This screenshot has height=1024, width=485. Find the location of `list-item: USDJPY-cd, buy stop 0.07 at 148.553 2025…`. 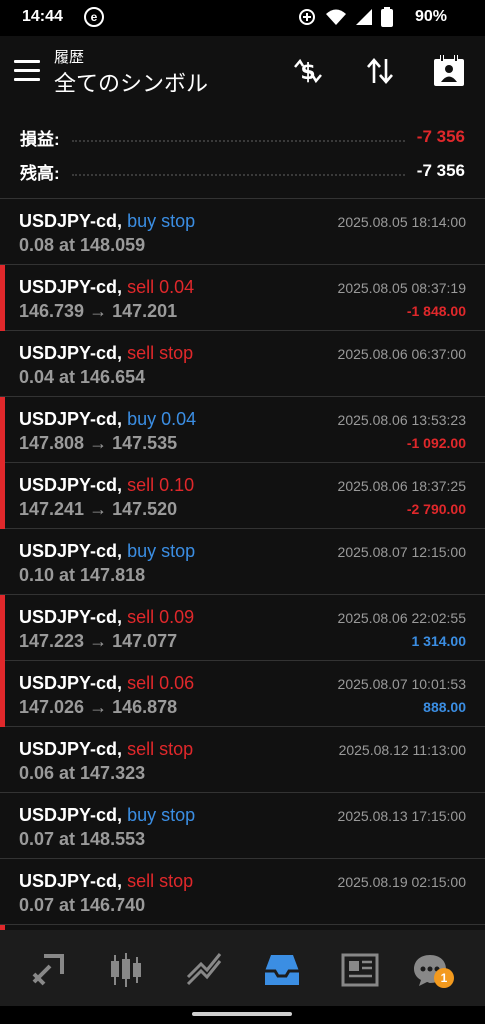

list-item: USDJPY-cd, buy stop 0.07 at 148.553 2025… is located at coordinates (242, 826).